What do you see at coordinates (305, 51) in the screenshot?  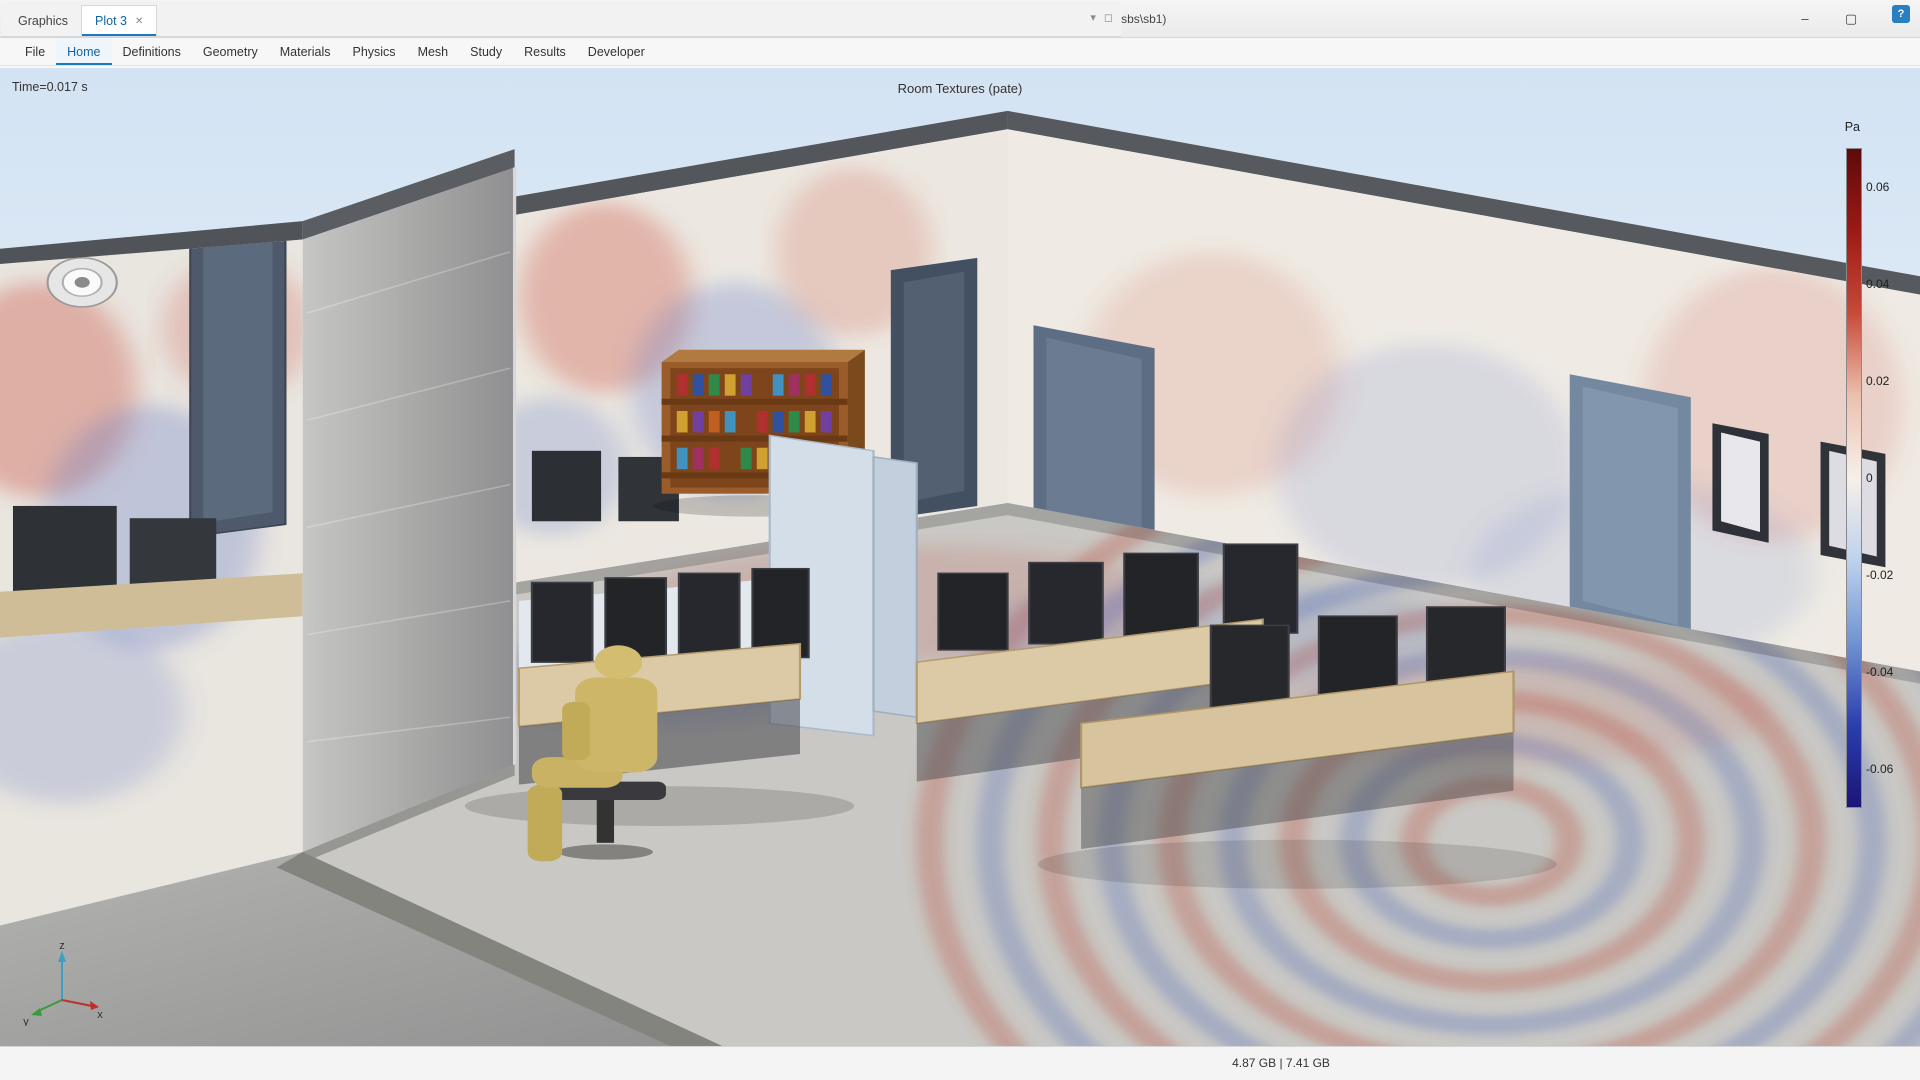 I see `menu-item-materials: Materials` at bounding box center [305, 51].